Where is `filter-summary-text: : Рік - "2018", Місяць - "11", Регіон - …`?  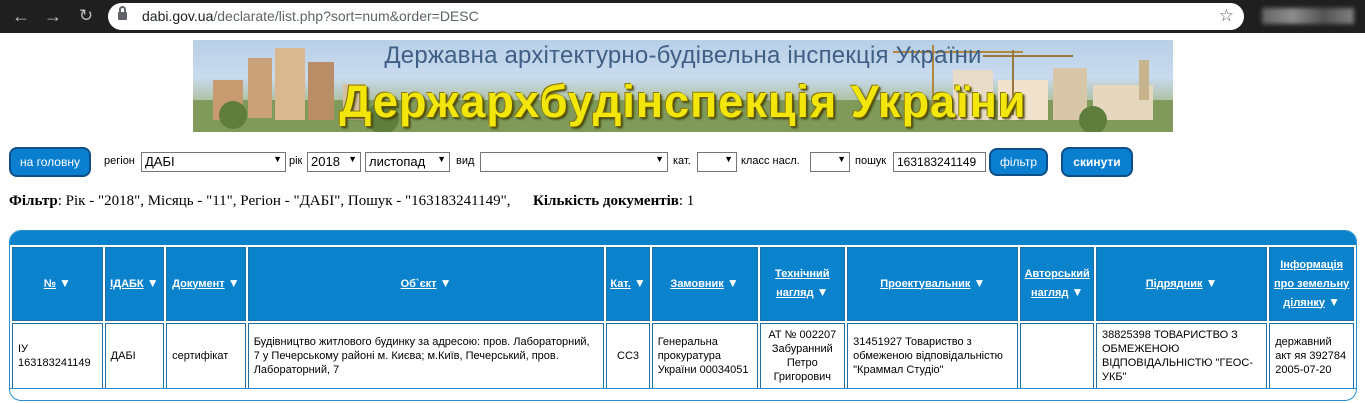 filter-summary-text: : Рік - "2018", Місяць - "11", Регіон - … is located at coordinates (284, 201).